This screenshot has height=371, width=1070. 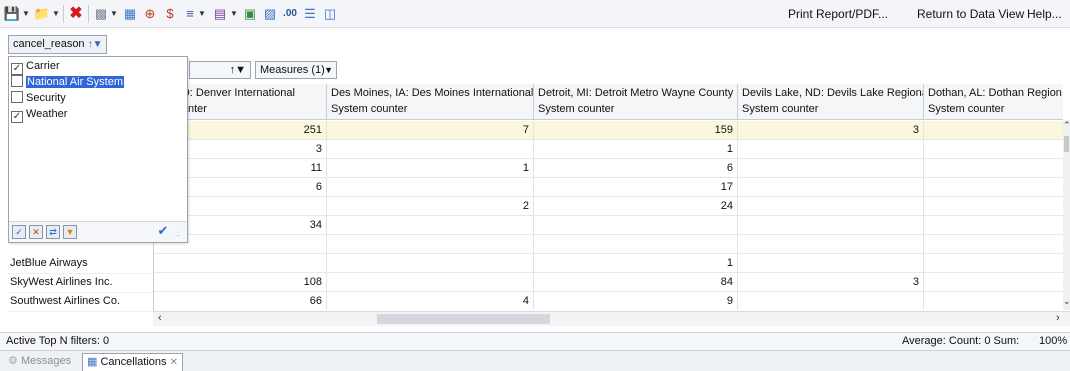 What do you see at coordinates (12, 14) in the screenshot?
I see `save-icon: 💾` at bounding box center [12, 14].